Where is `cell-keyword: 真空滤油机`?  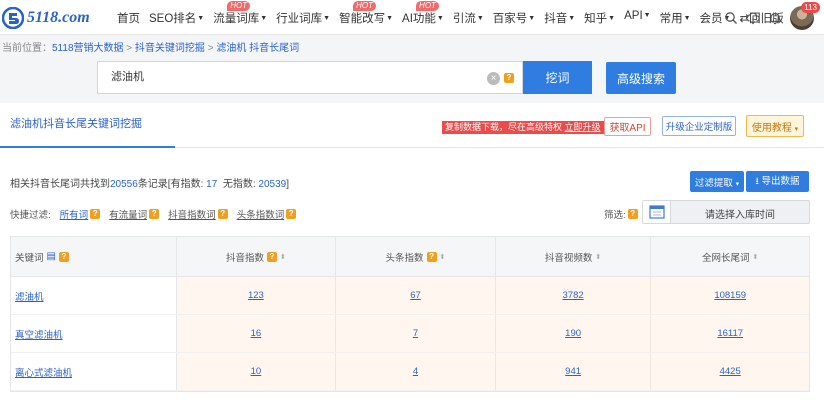 cell-keyword: 真空滤油机 is located at coordinates (94, 333).